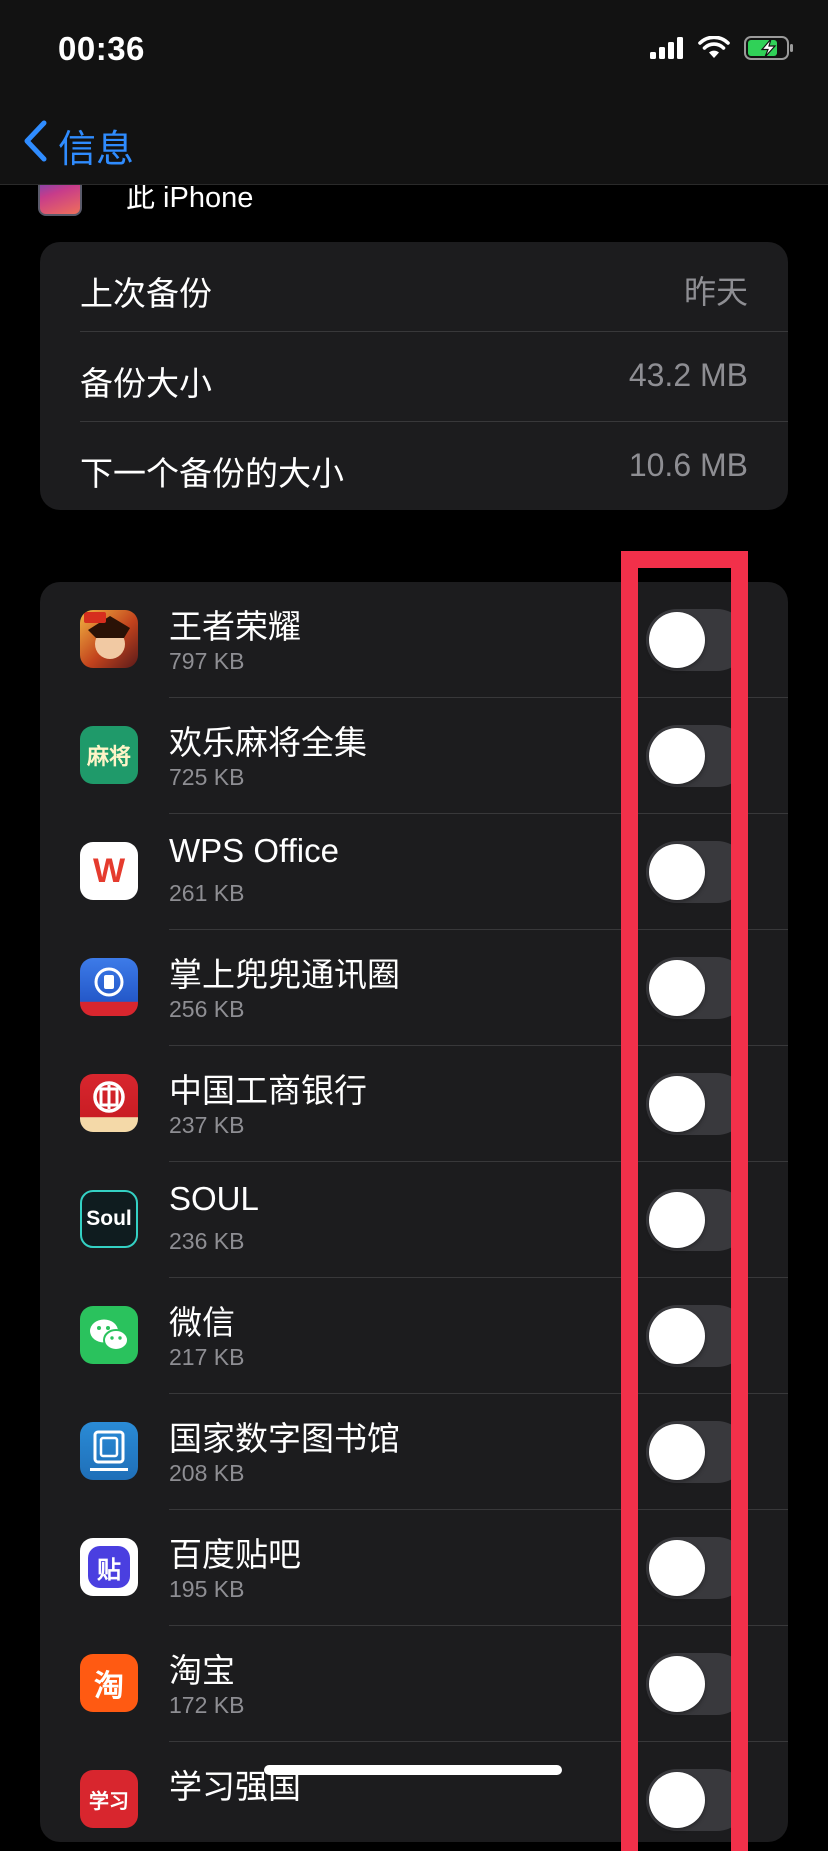  I want to click on xuexi-qiangguo-icon: 学习, so click(109, 1799).